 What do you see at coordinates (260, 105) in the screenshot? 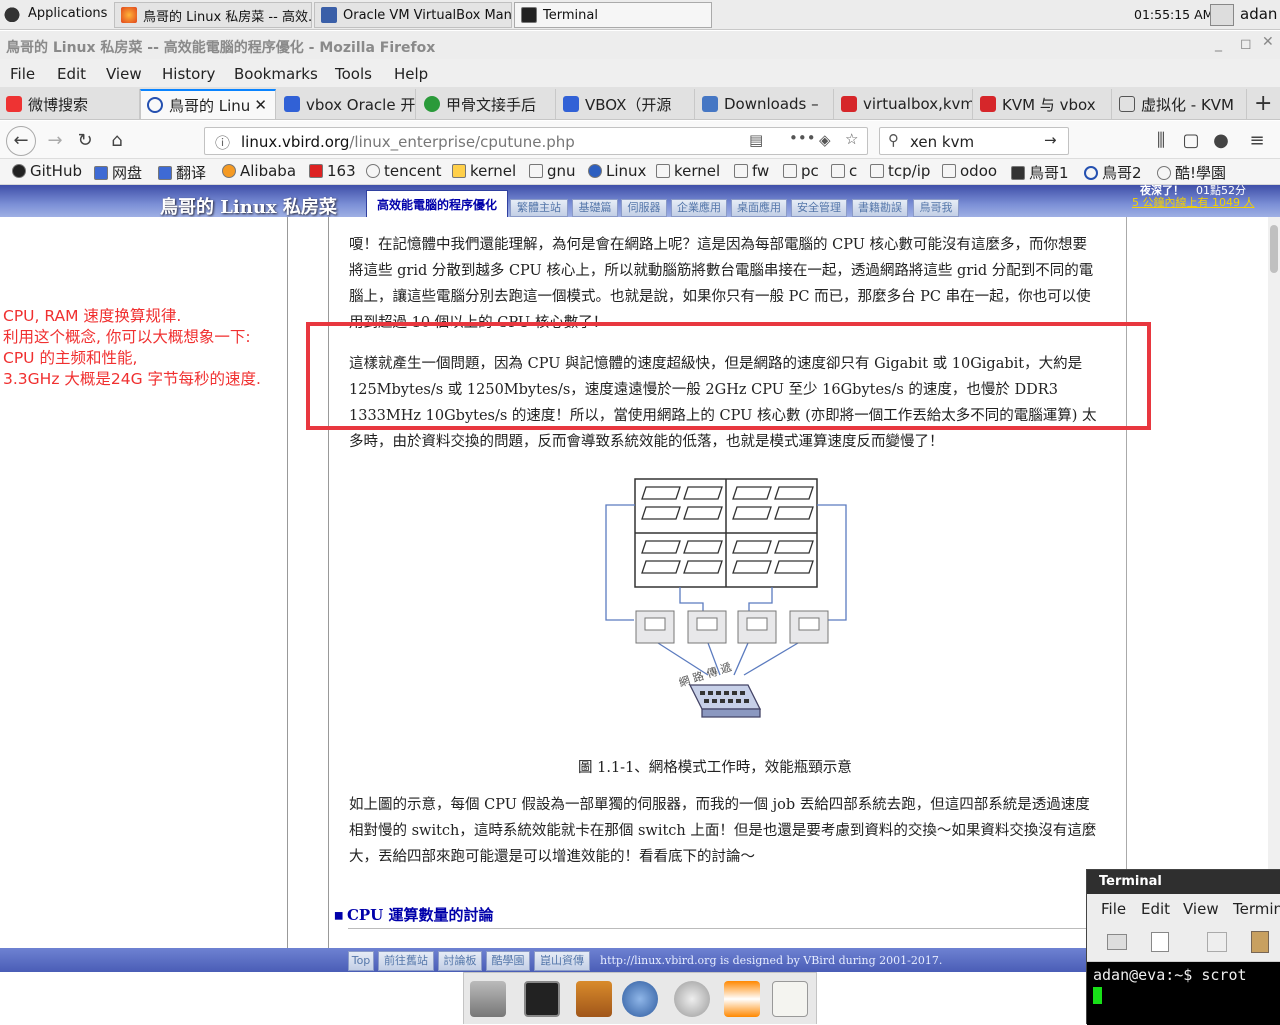
I see `tab-close-icon: ✕` at bounding box center [260, 105].